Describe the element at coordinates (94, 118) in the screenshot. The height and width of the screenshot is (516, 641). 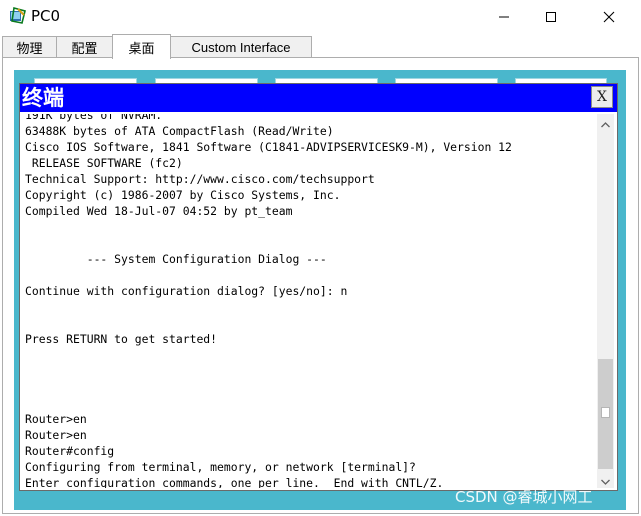
I see `terminal-line: 191K bytes of NVRAM.` at that location.